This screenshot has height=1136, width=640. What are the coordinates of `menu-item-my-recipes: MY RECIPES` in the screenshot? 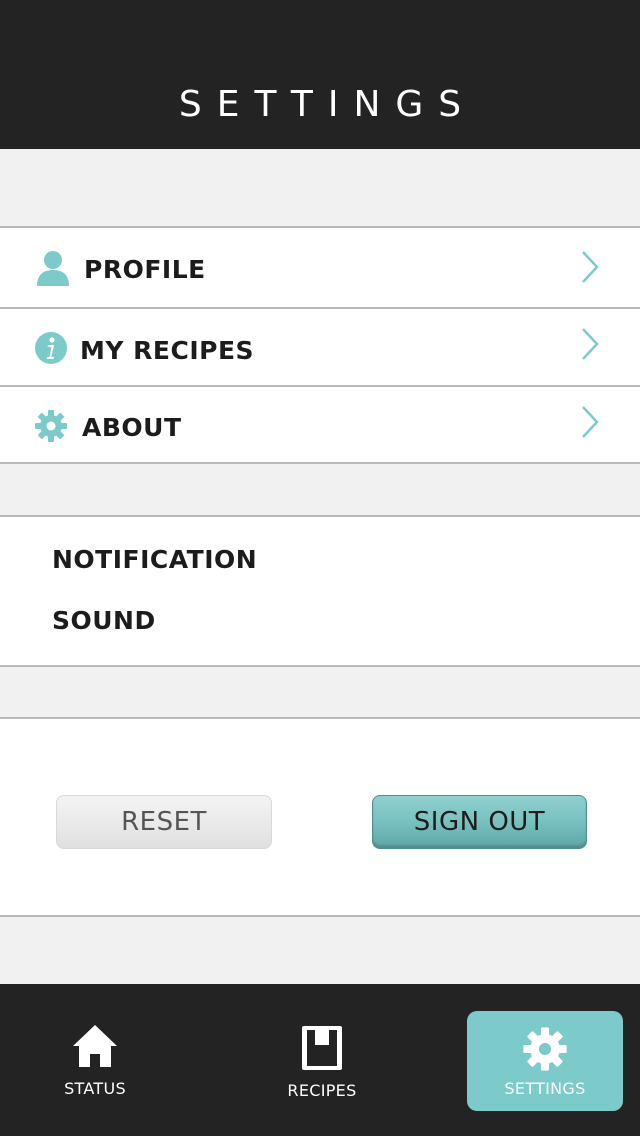 It's located at (320, 348).